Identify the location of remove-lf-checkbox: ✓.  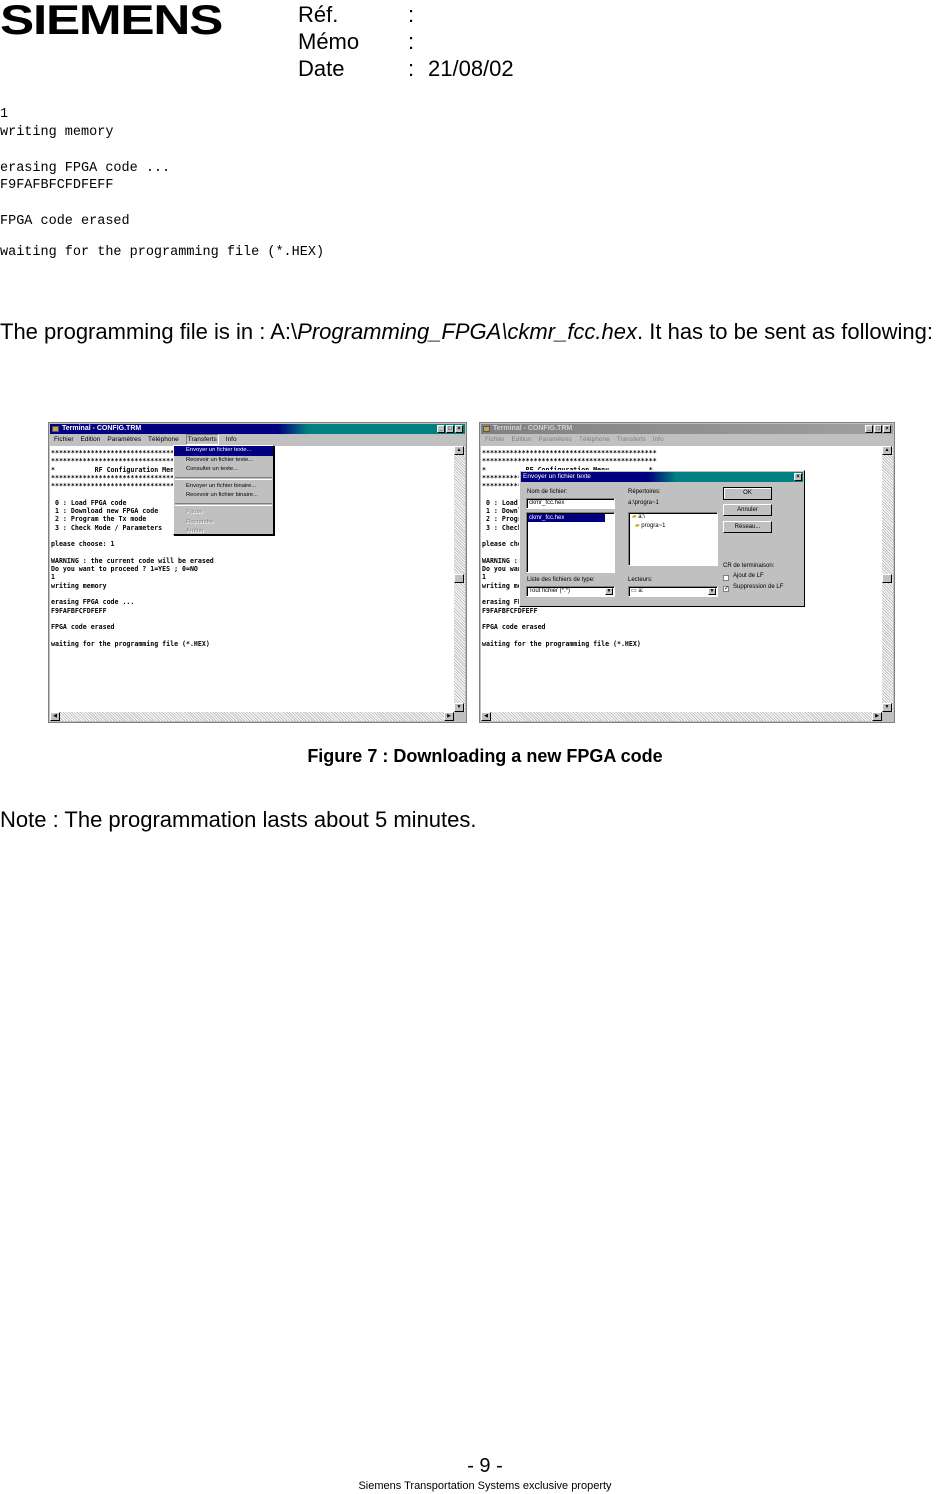
(726, 589).